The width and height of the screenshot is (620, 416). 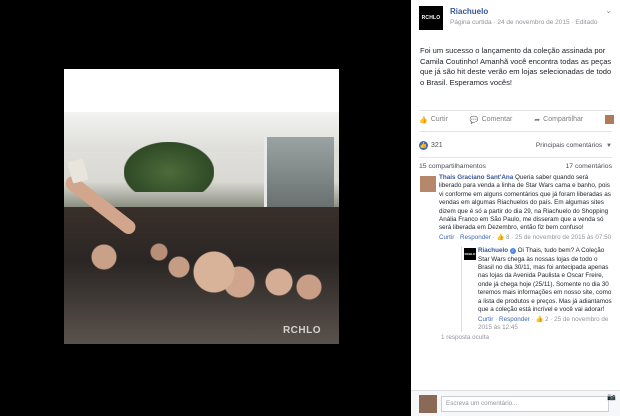 What do you see at coordinates (474, 120) in the screenshot?
I see `comment-icon: 💬` at bounding box center [474, 120].